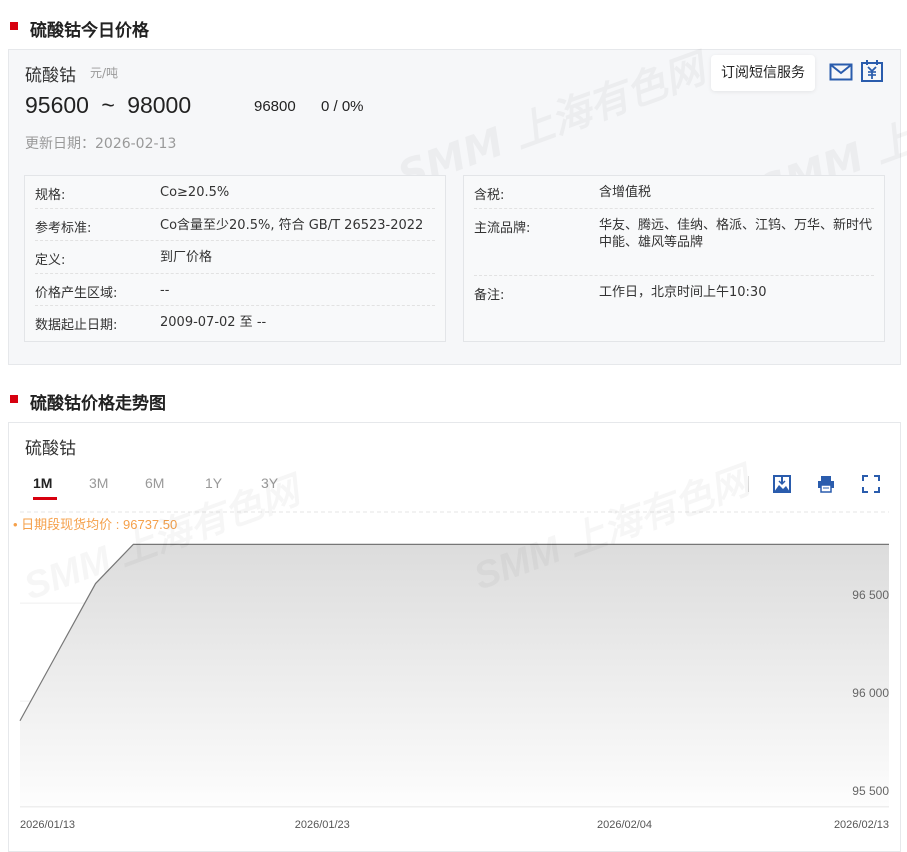 The image size is (907, 852). Describe the element at coordinates (870, 595) in the screenshot. I see `y-tick-label: 96 500` at that location.